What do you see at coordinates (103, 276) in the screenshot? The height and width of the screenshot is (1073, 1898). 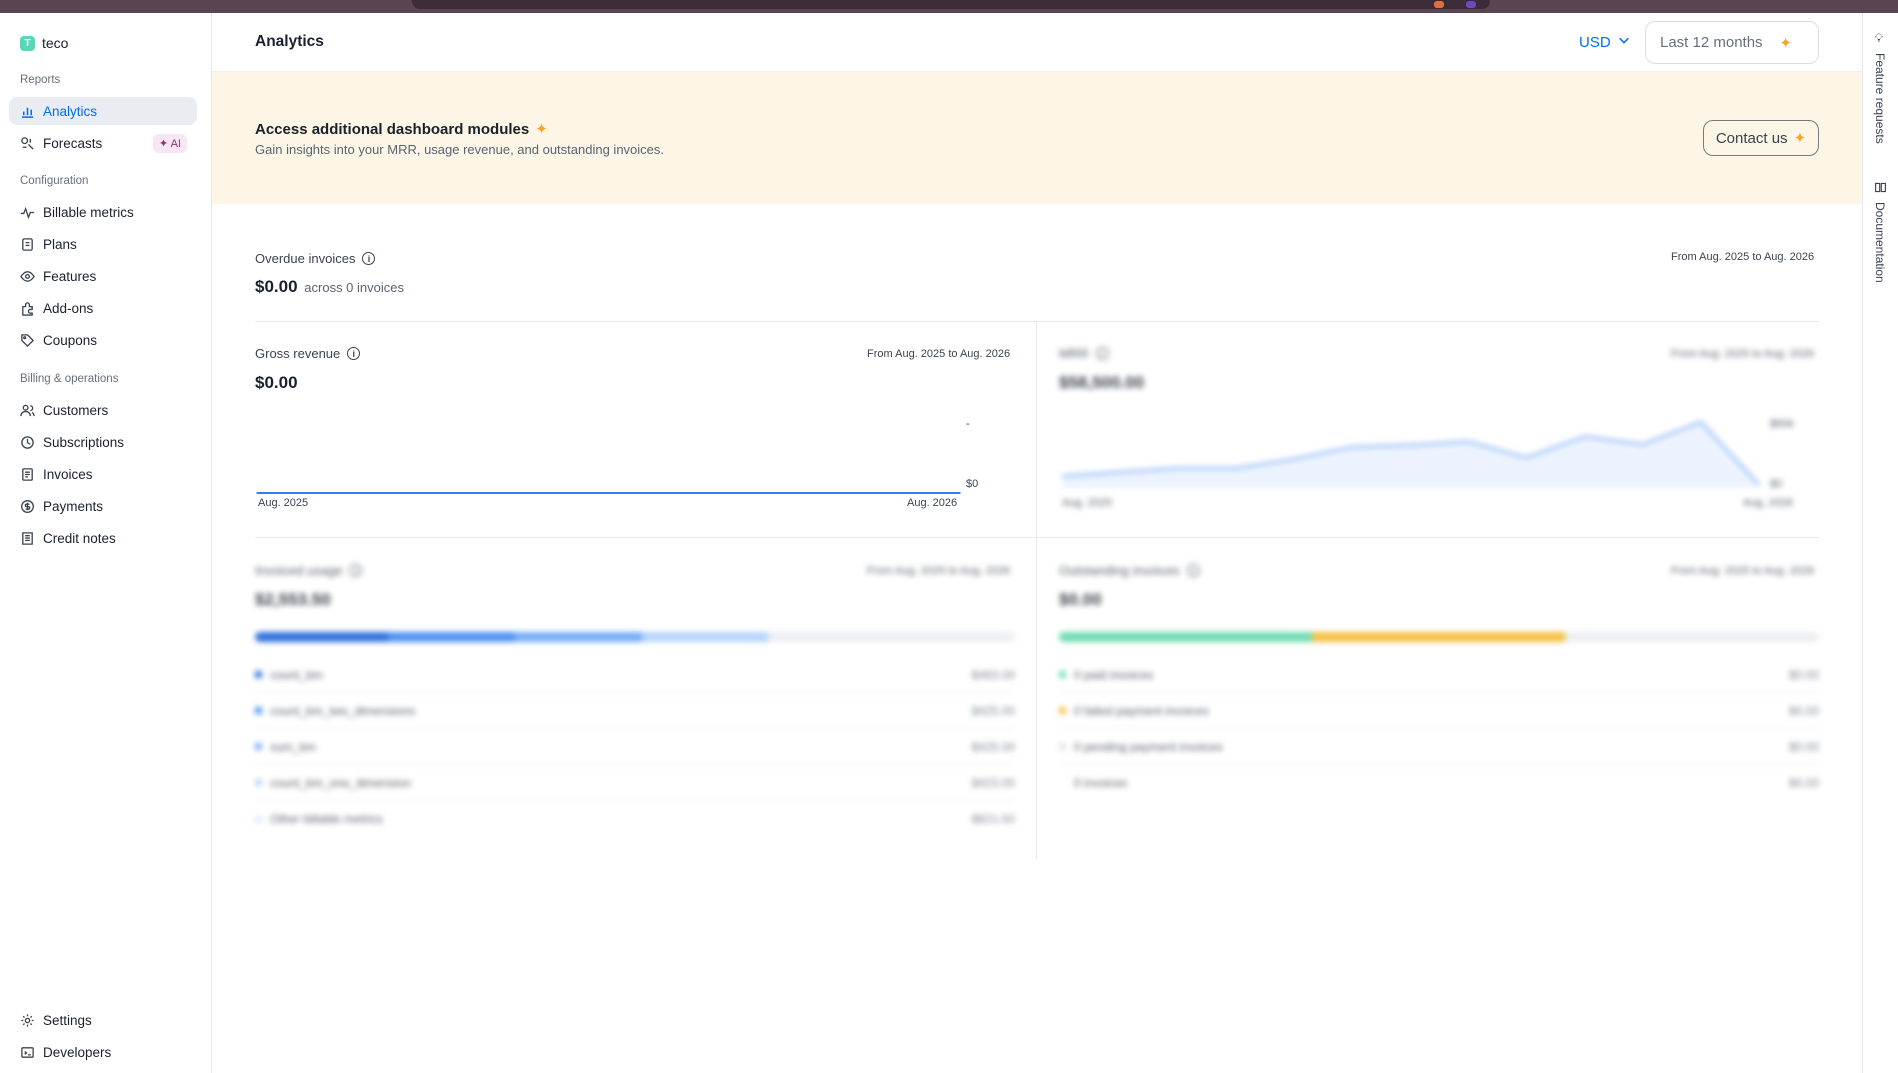 I see `sidebar-item-features: Features` at bounding box center [103, 276].